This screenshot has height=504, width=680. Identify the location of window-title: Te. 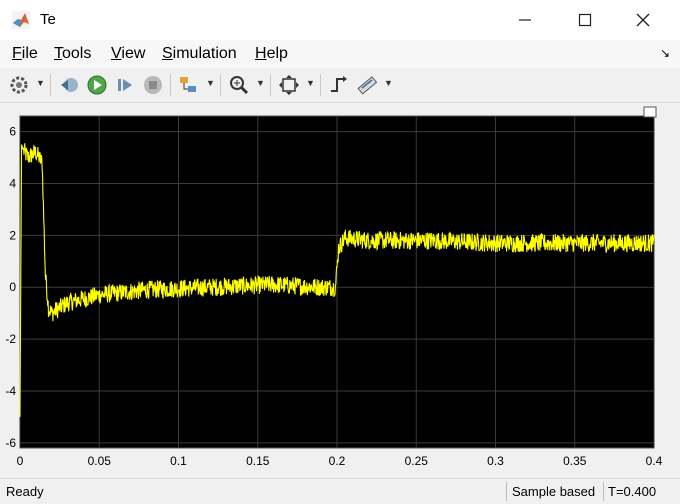
(48, 19).